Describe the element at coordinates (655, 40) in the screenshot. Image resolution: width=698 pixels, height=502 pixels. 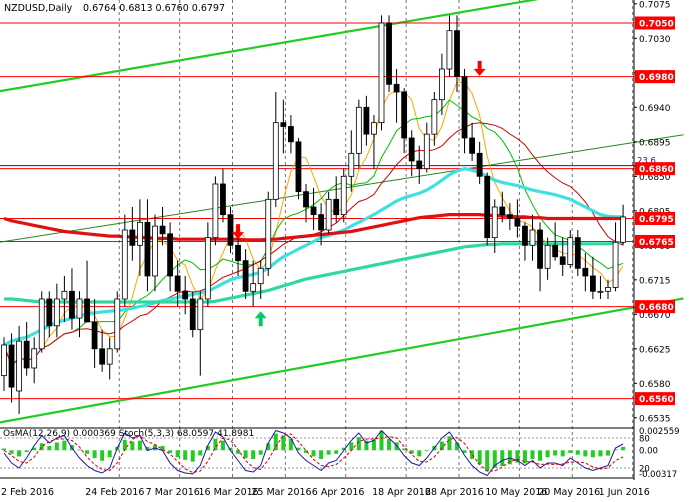
I see `price-tick-label: 0.7030` at that location.